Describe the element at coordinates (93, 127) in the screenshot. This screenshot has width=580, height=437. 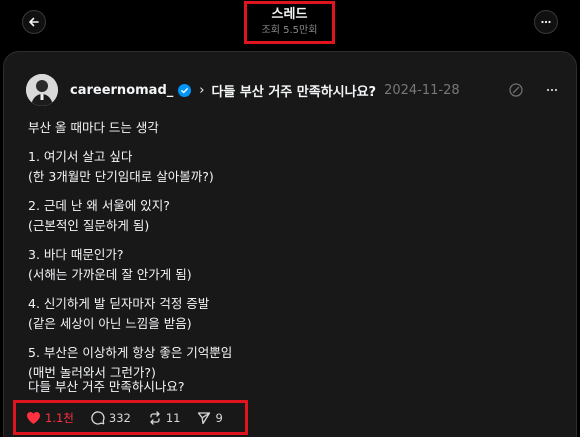
I see `post-line: 부산 올 때마다 드는 생각` at that location.